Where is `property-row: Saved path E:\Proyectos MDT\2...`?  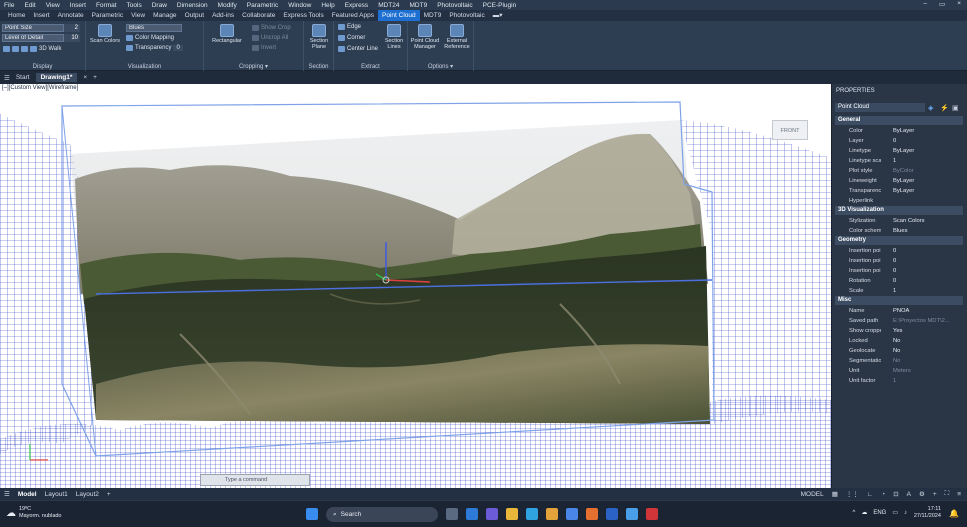
property-row: Saved path E:\Proyectos MDT\2... is located at coordinates (899, 321).